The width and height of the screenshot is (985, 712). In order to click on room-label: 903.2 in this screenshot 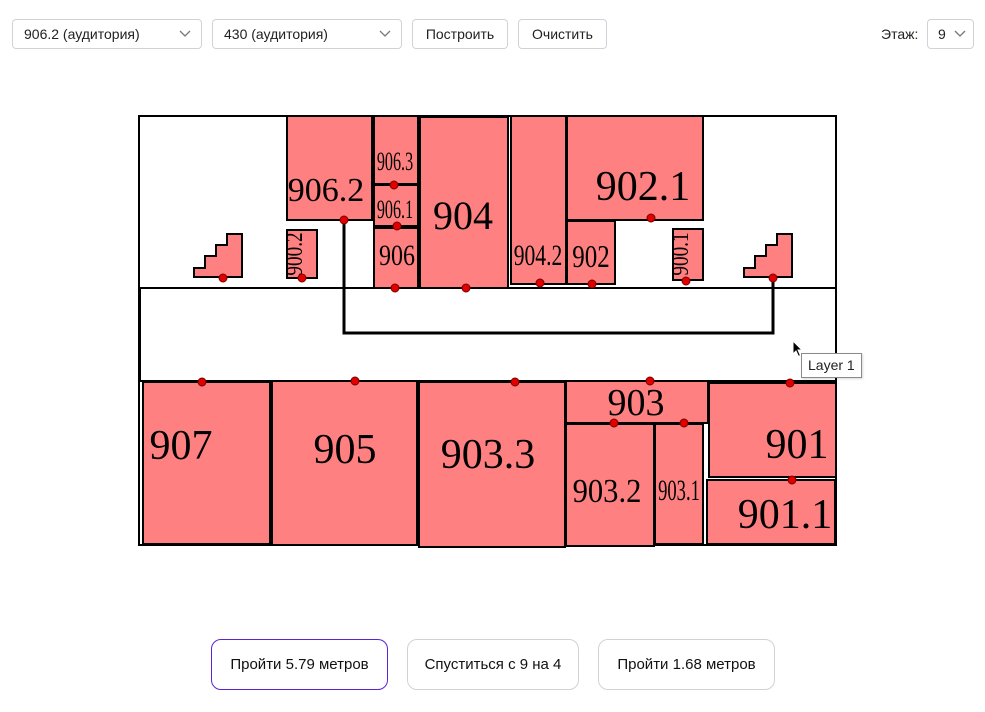, I will do `click(607, 491)`.